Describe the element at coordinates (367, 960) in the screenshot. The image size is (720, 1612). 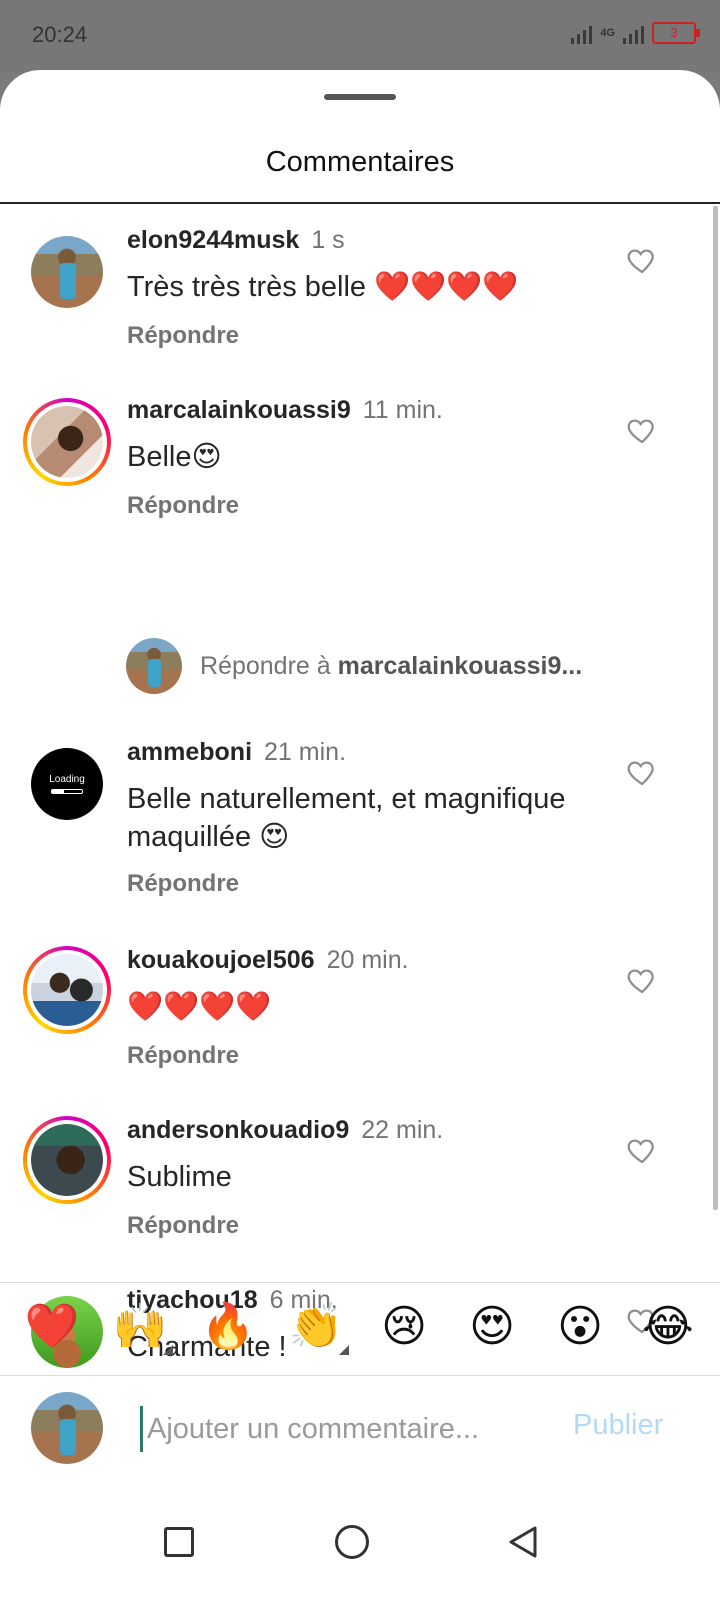
I see `comment-time: 20 min.` at that location.